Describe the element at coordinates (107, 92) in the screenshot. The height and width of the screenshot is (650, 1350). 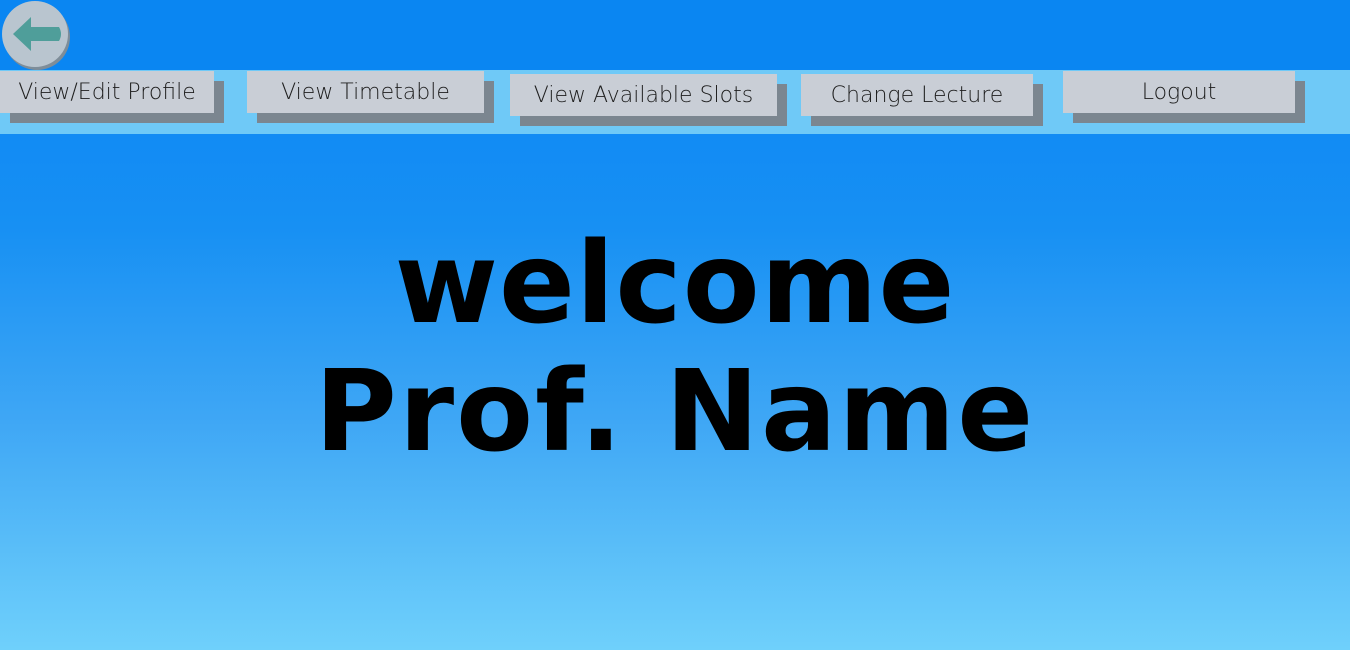
I see `nav-button-label: View/Edit Profile` at that location.